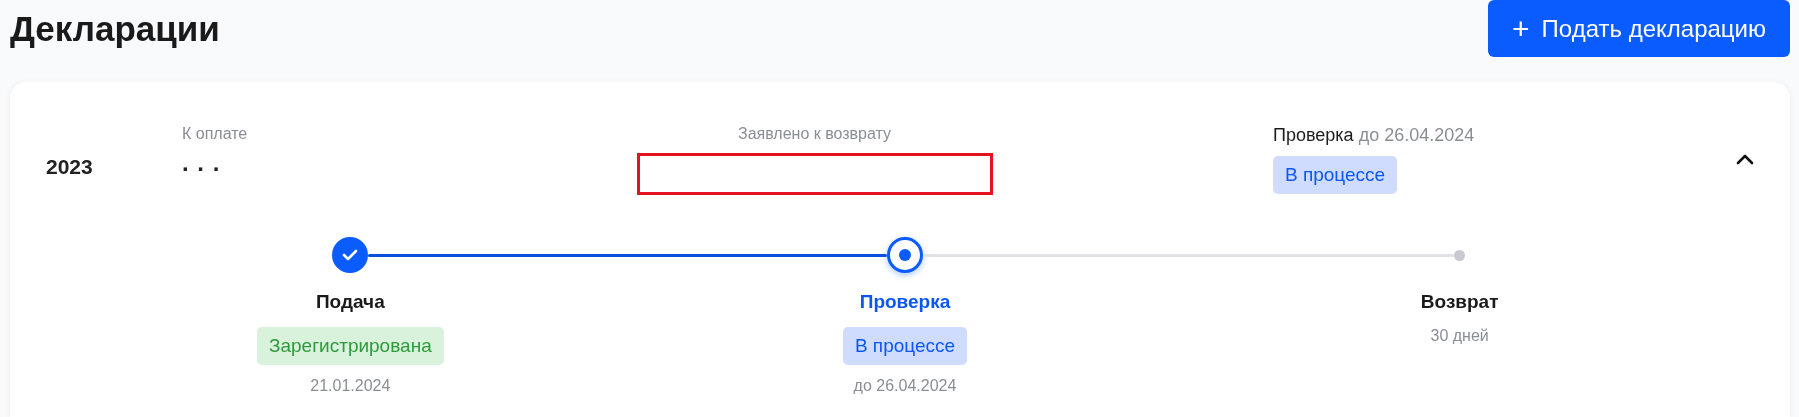 The width and height of the screenshot is (1799, 417). I want to click on field-label: Заявлено к возврату, so click(814, 134).